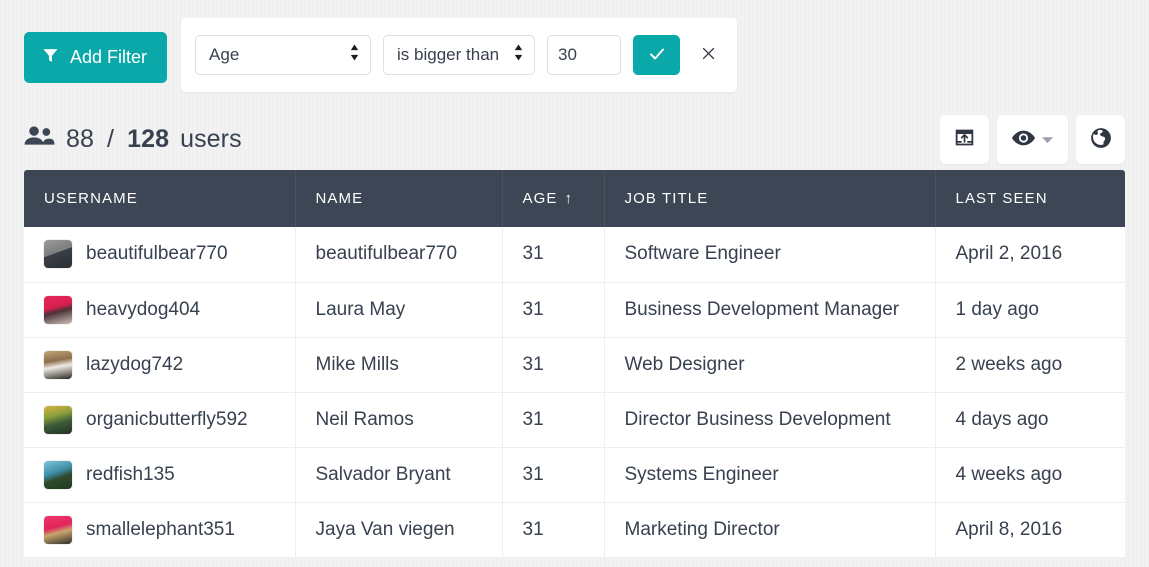 This screenshot has width=1149, height=567. What do you see at coordinates (399, 310) in the screenshot?
I see `cell-name: Laura May` at bounding box center [399, 310].